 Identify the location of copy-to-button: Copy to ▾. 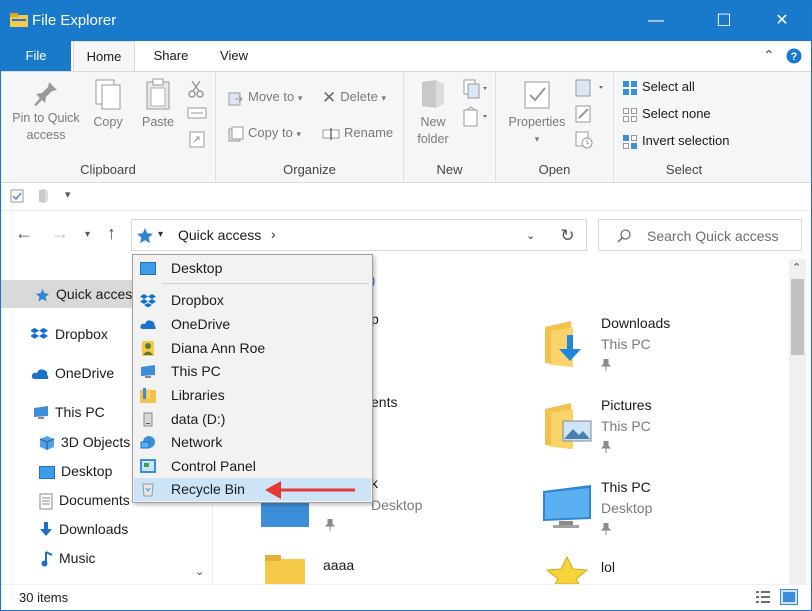
(264, 133).